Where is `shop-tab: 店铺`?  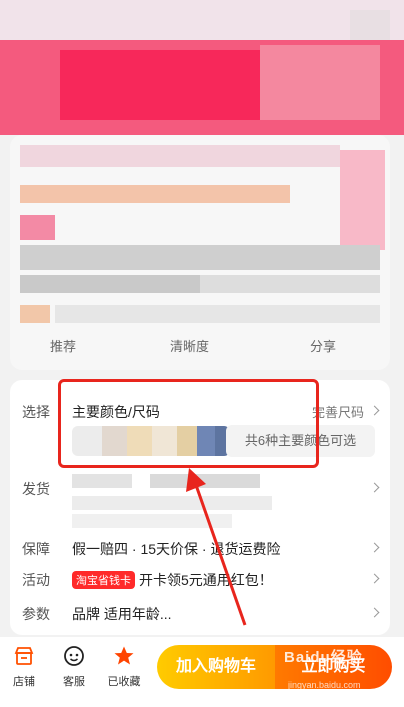
shop-tab: 店铺 is located at coordinates (24, 667).